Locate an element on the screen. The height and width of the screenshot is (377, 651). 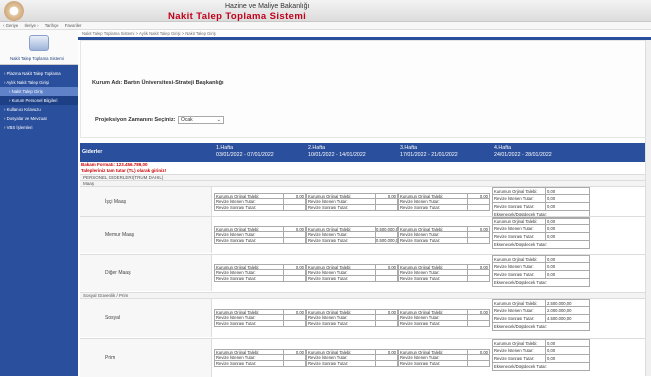
projection-value: Ocak is located at coordinates (187, 120).